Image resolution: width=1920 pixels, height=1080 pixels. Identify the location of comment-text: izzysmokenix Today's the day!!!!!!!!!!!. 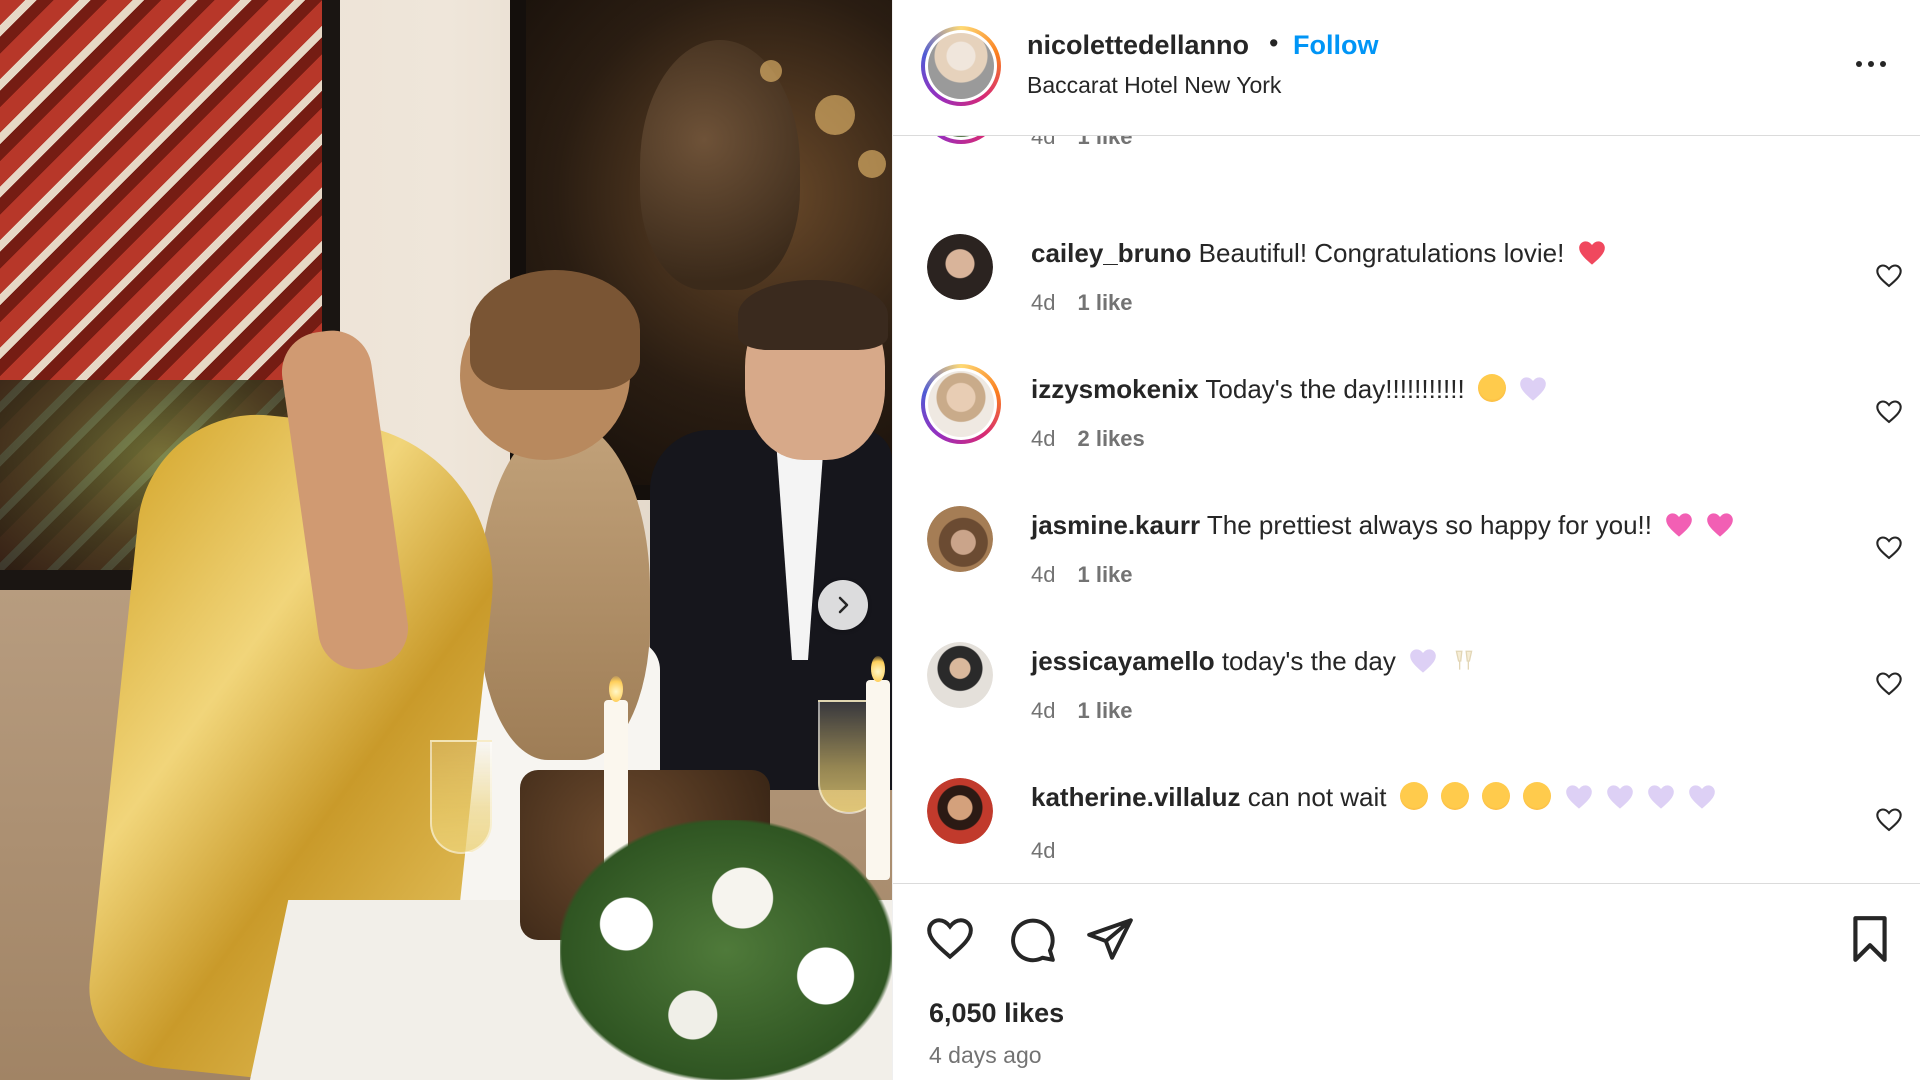
(1289, 389).